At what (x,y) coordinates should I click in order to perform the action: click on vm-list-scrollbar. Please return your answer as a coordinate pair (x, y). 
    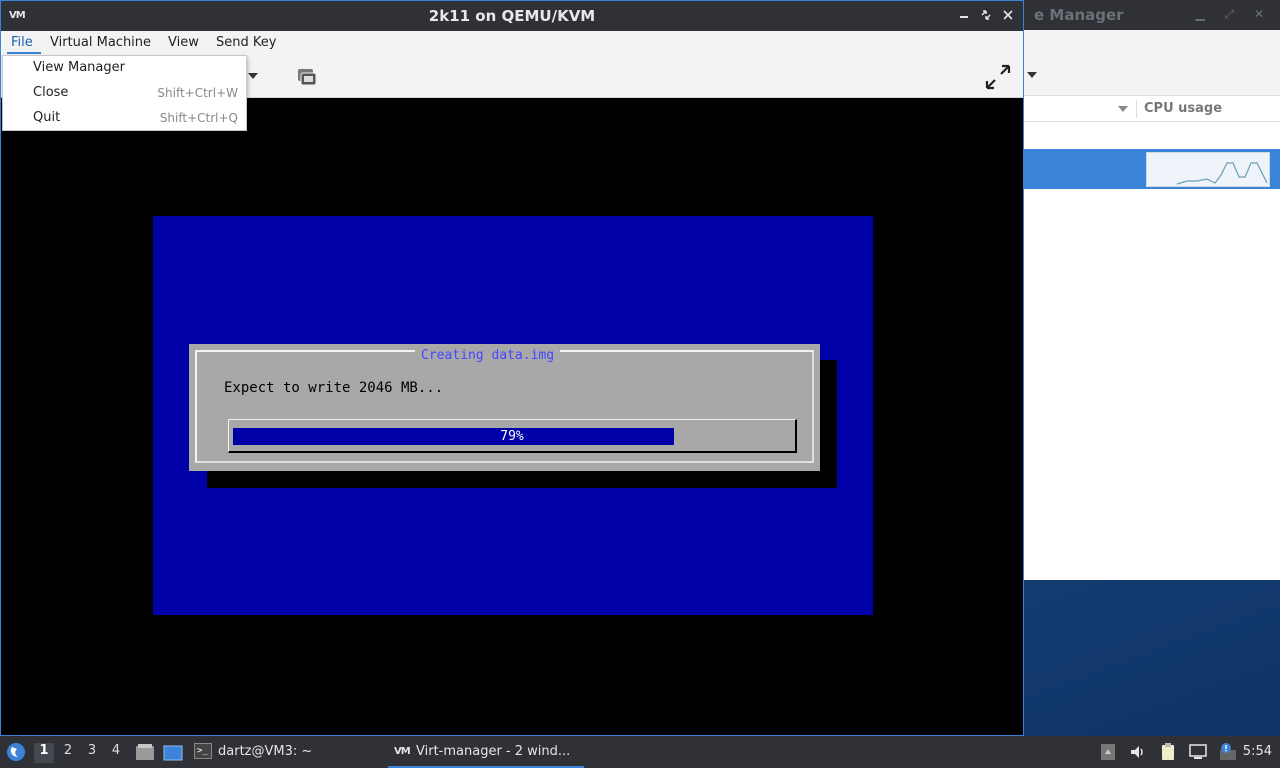
    Looking at the image, I should click on (1275, 351).